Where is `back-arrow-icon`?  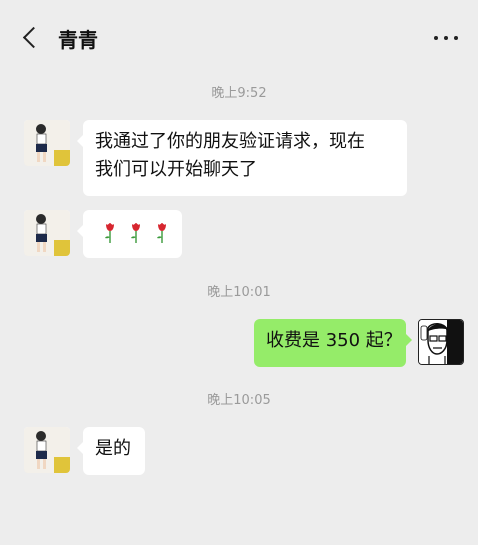 back-arrow-icon is located at coordinates (33, 37).